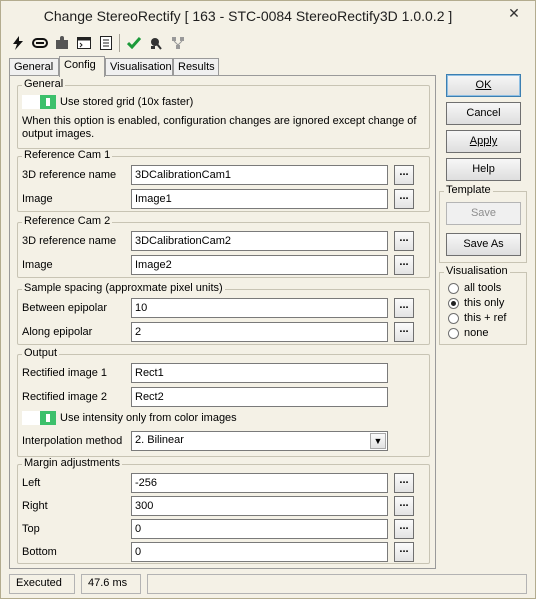 The width and height of the screenshot is (536, 599). What do you see at coordinates (58, 134) in the screenshot?
I see `general-note-line2: output images.` at bounding box center [58, 134].